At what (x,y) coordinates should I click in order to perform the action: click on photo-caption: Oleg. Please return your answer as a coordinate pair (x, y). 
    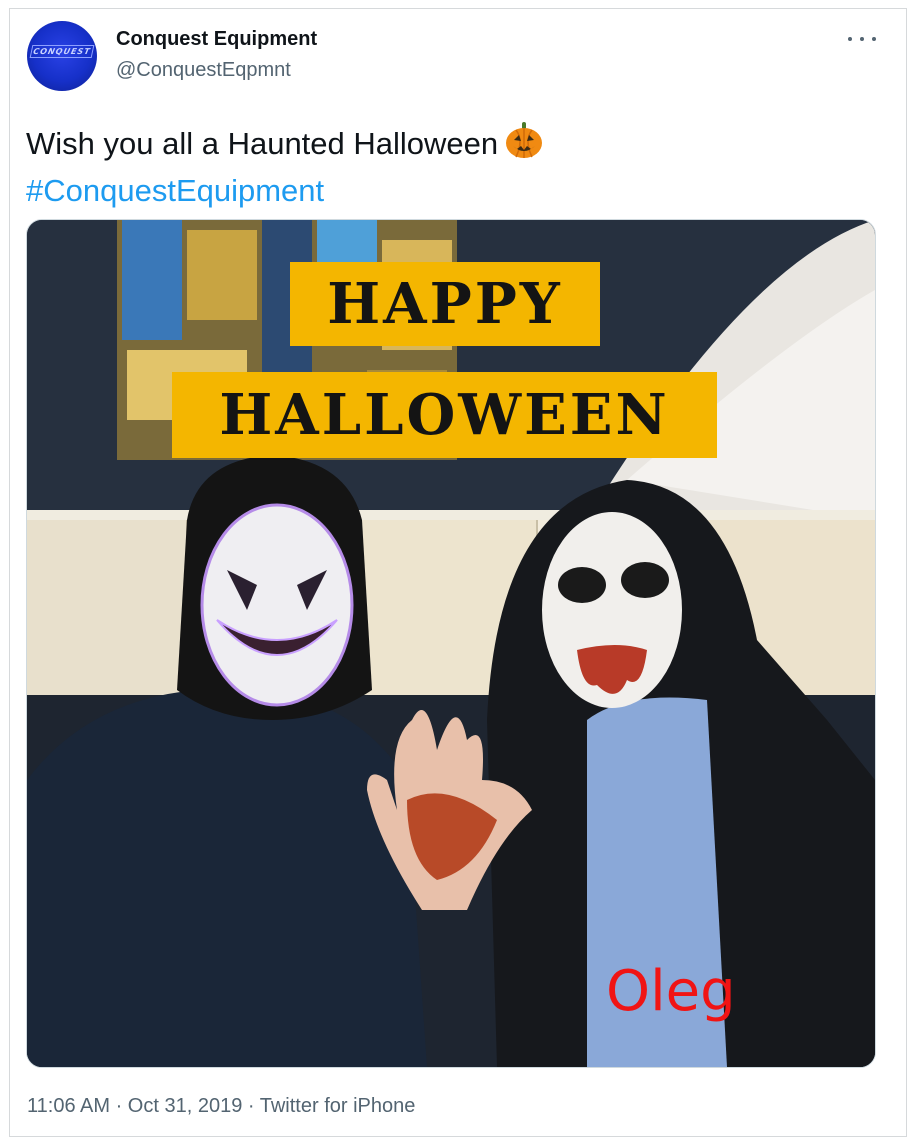
    Looking at the image, I should click on (671, 991).